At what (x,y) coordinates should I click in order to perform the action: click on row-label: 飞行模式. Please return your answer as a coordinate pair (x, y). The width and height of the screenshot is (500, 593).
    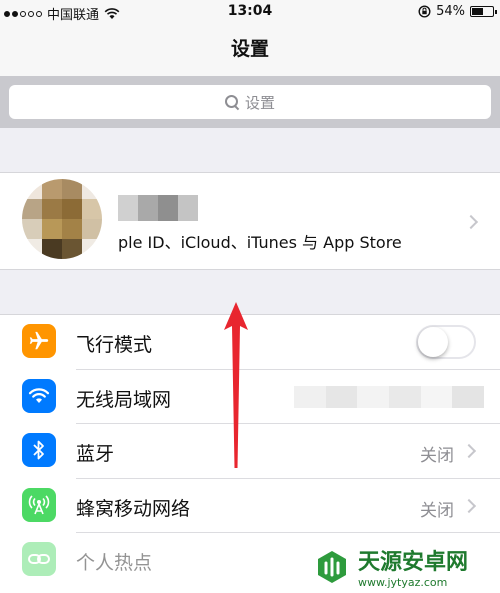
    Looking at the image, I should click on (114, 345).